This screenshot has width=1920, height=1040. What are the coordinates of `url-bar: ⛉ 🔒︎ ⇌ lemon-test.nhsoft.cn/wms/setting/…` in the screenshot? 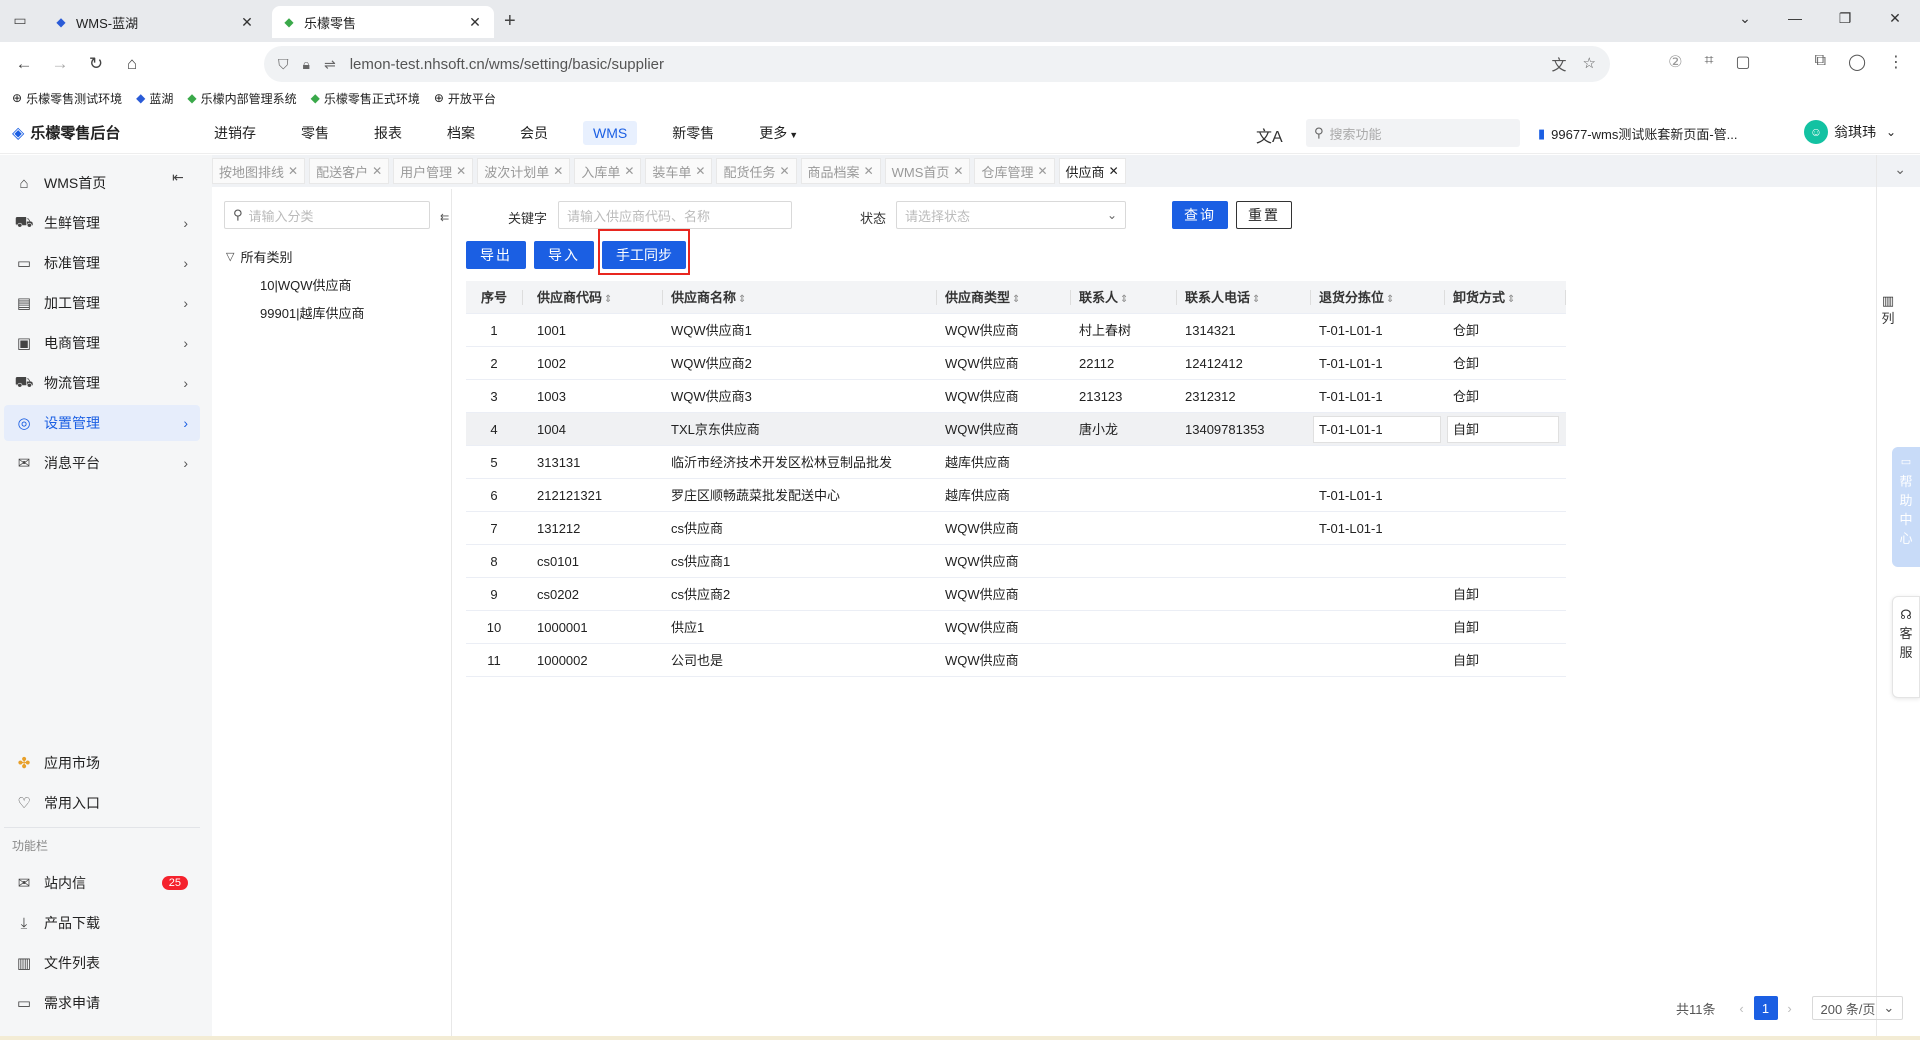 It's located at (937, 64).